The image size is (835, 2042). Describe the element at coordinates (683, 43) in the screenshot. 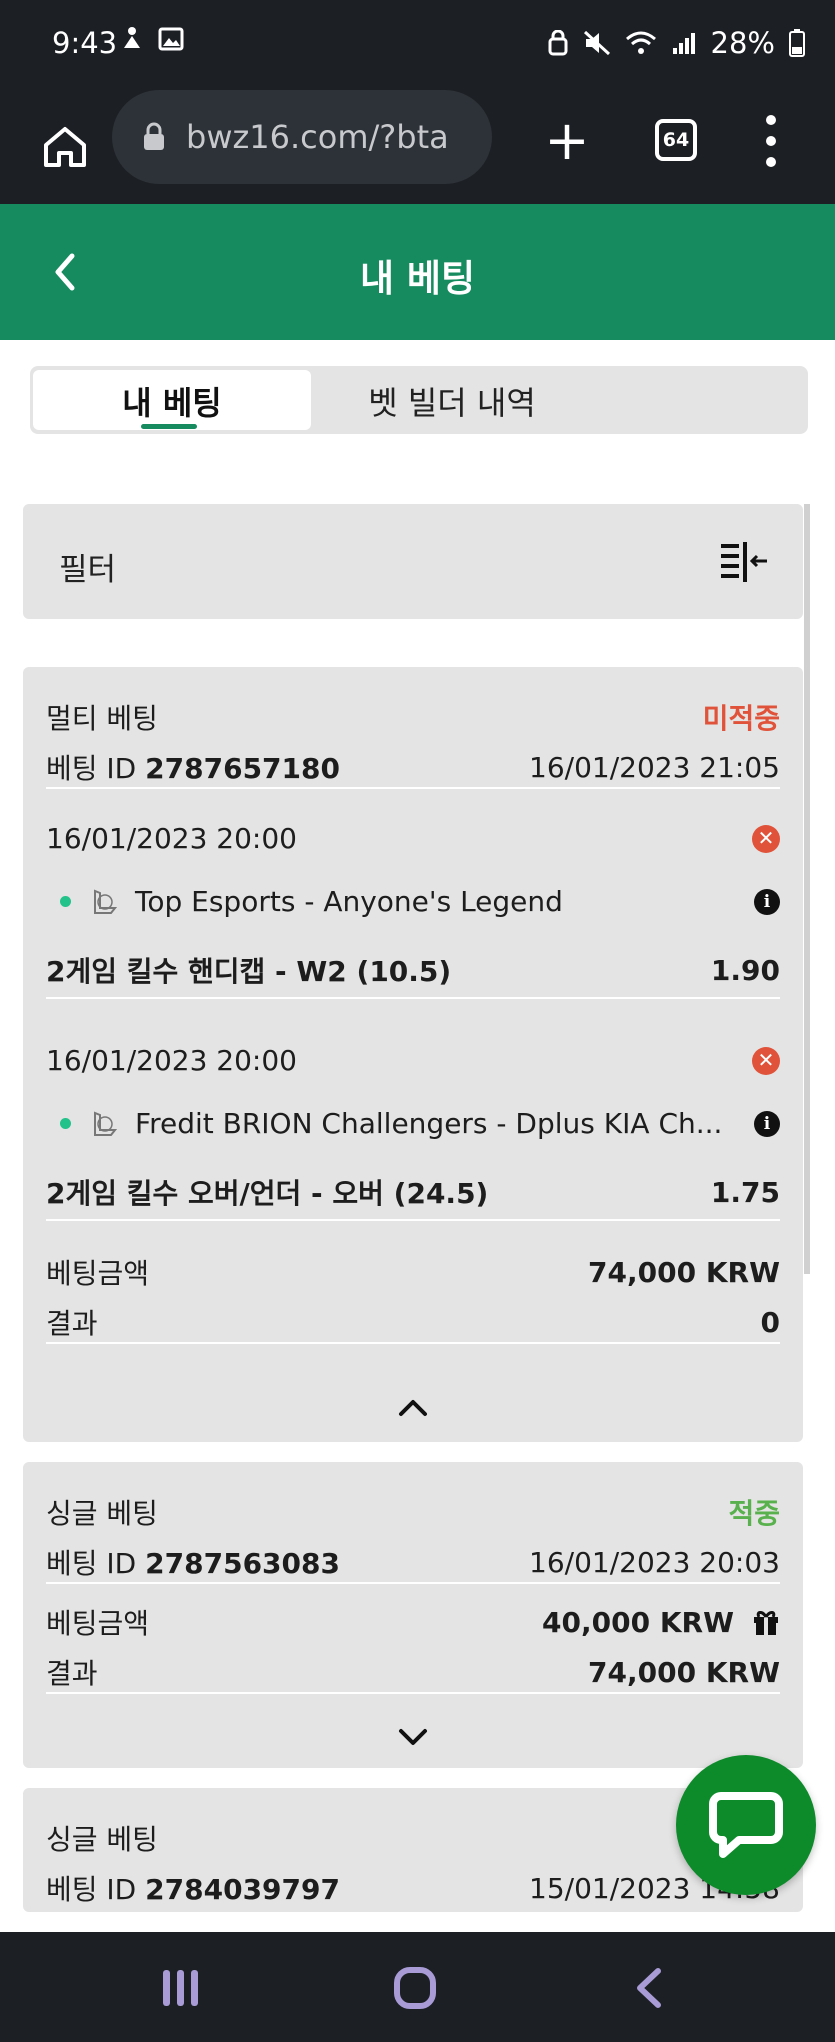

I see `signal-icon` at that location.